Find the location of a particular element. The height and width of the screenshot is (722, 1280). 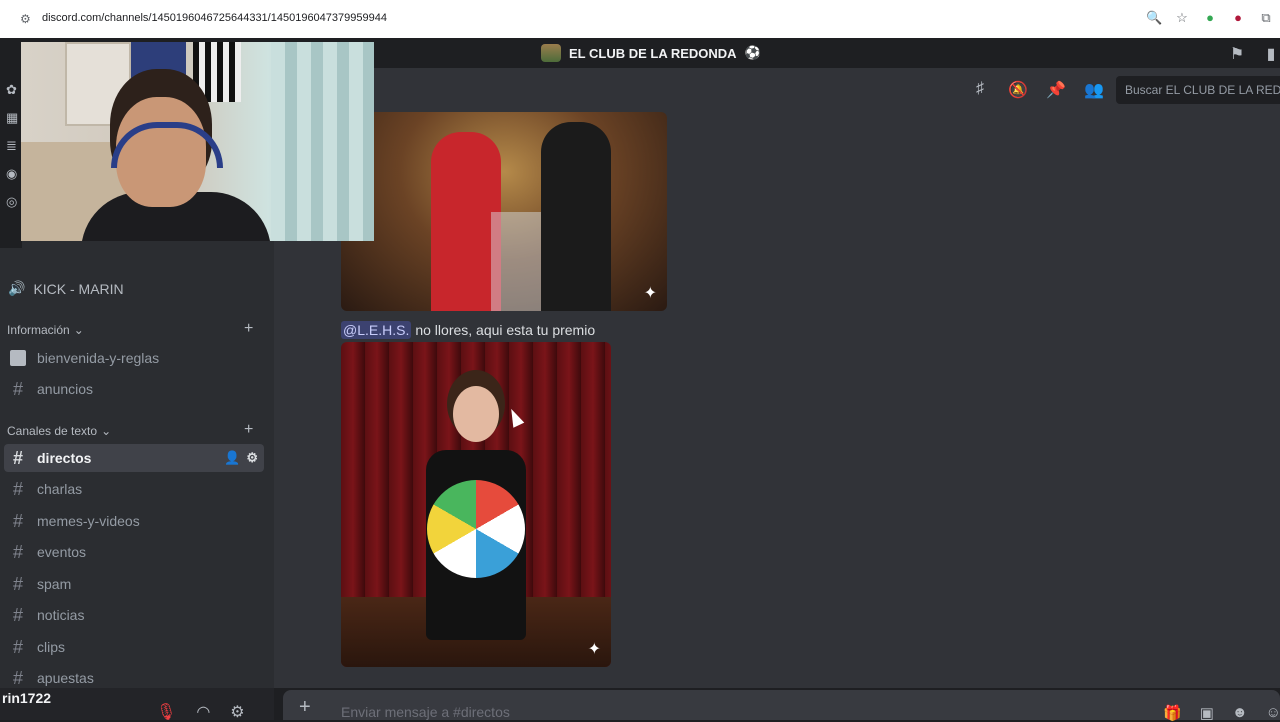

server-settings-icon: ✿ is located at coordinates (13, 89).